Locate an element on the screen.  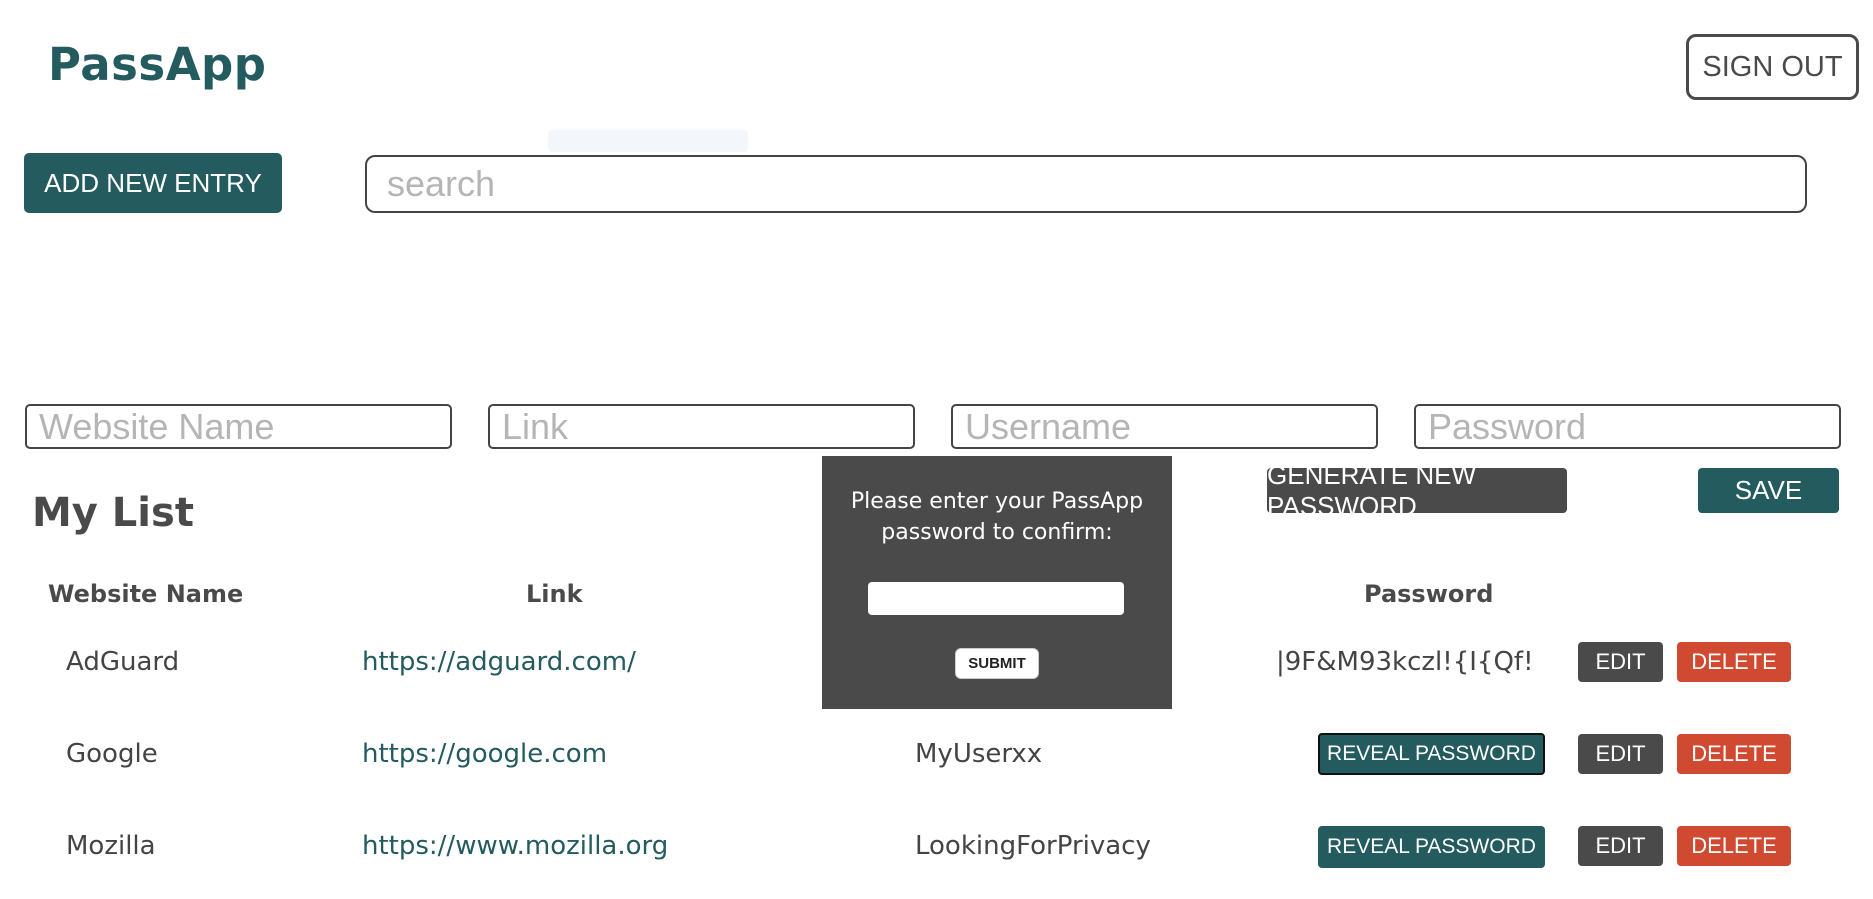
submit-button: SUBMIT is located at coordinates (997, 663).